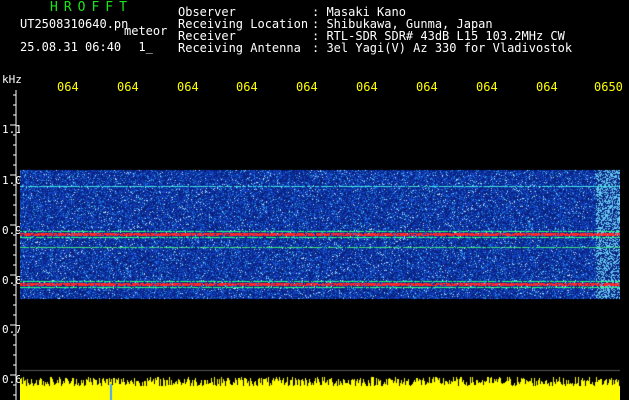  What do you see at coordinates (13, 245) in the screenshot?
I see `frequency-axis` at bounding box center [13, 245].